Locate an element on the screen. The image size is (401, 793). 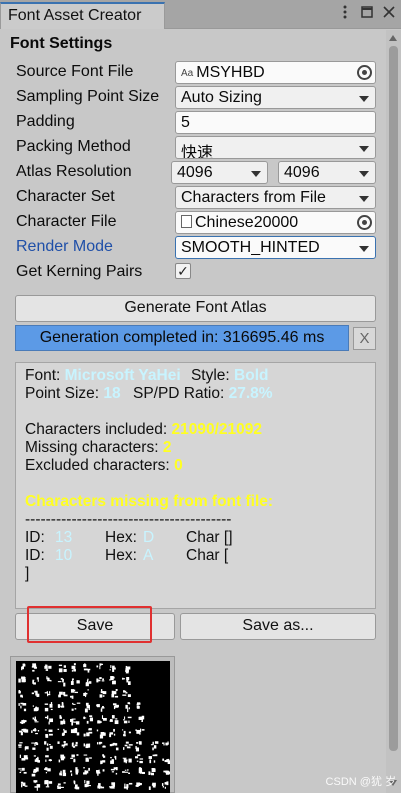
watermark: CSDN @犹 岁 is located at coordinates (360, 782).